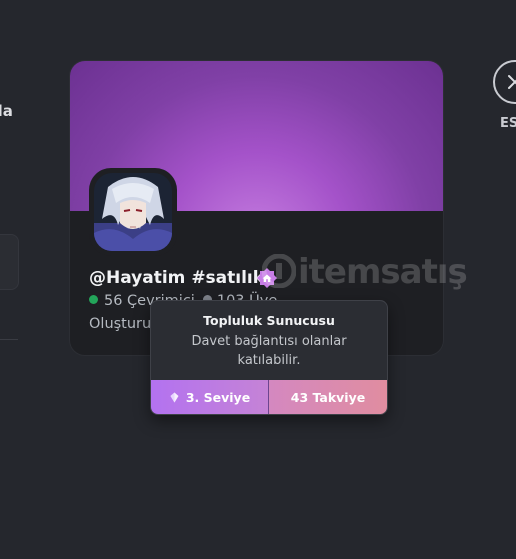 Image resolution: width=516 pixels, height=559 pixels. I want to click on sidebar-fragment-box, so click(9, 262).